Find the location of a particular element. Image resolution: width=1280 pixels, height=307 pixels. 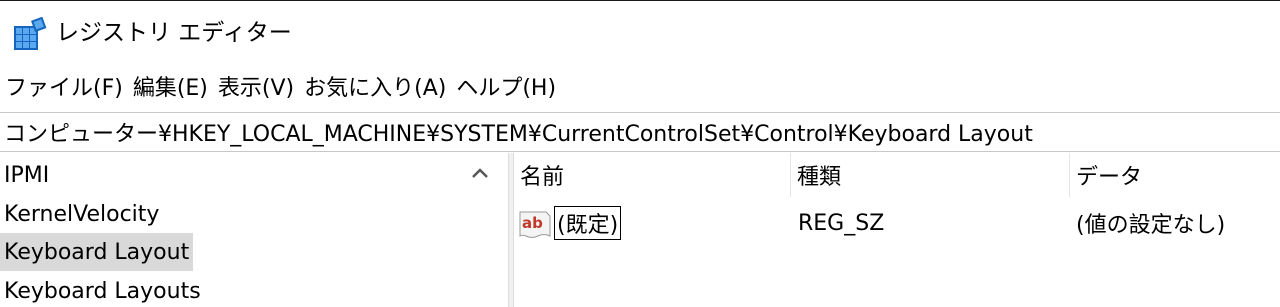

svg-text: ab is located at coordinates (532, 223).